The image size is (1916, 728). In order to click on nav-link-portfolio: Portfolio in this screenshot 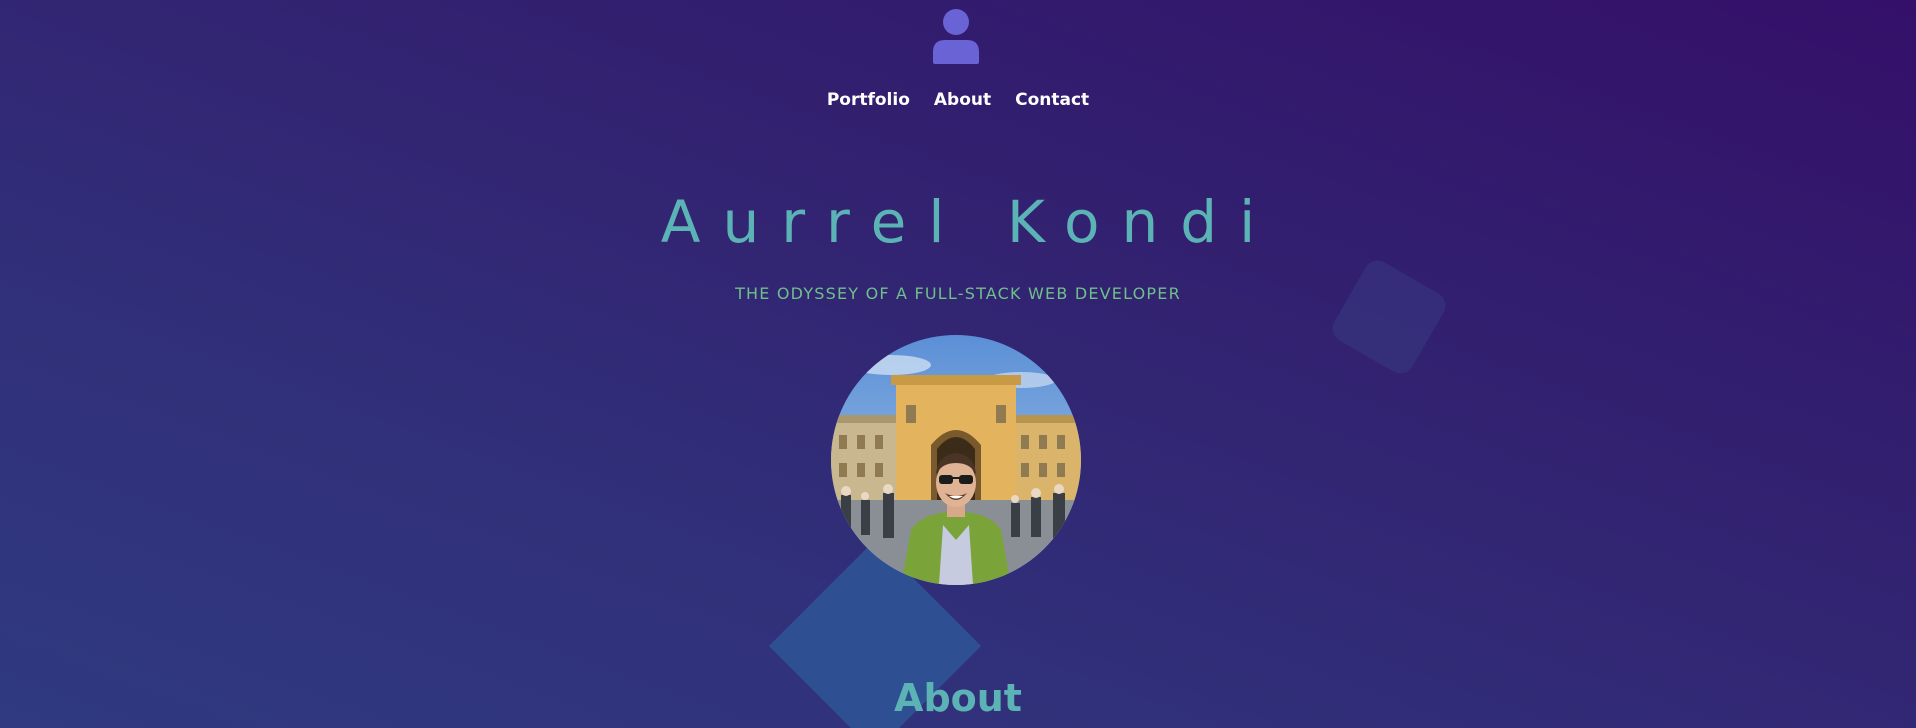, I will do `click(868, 100)`.